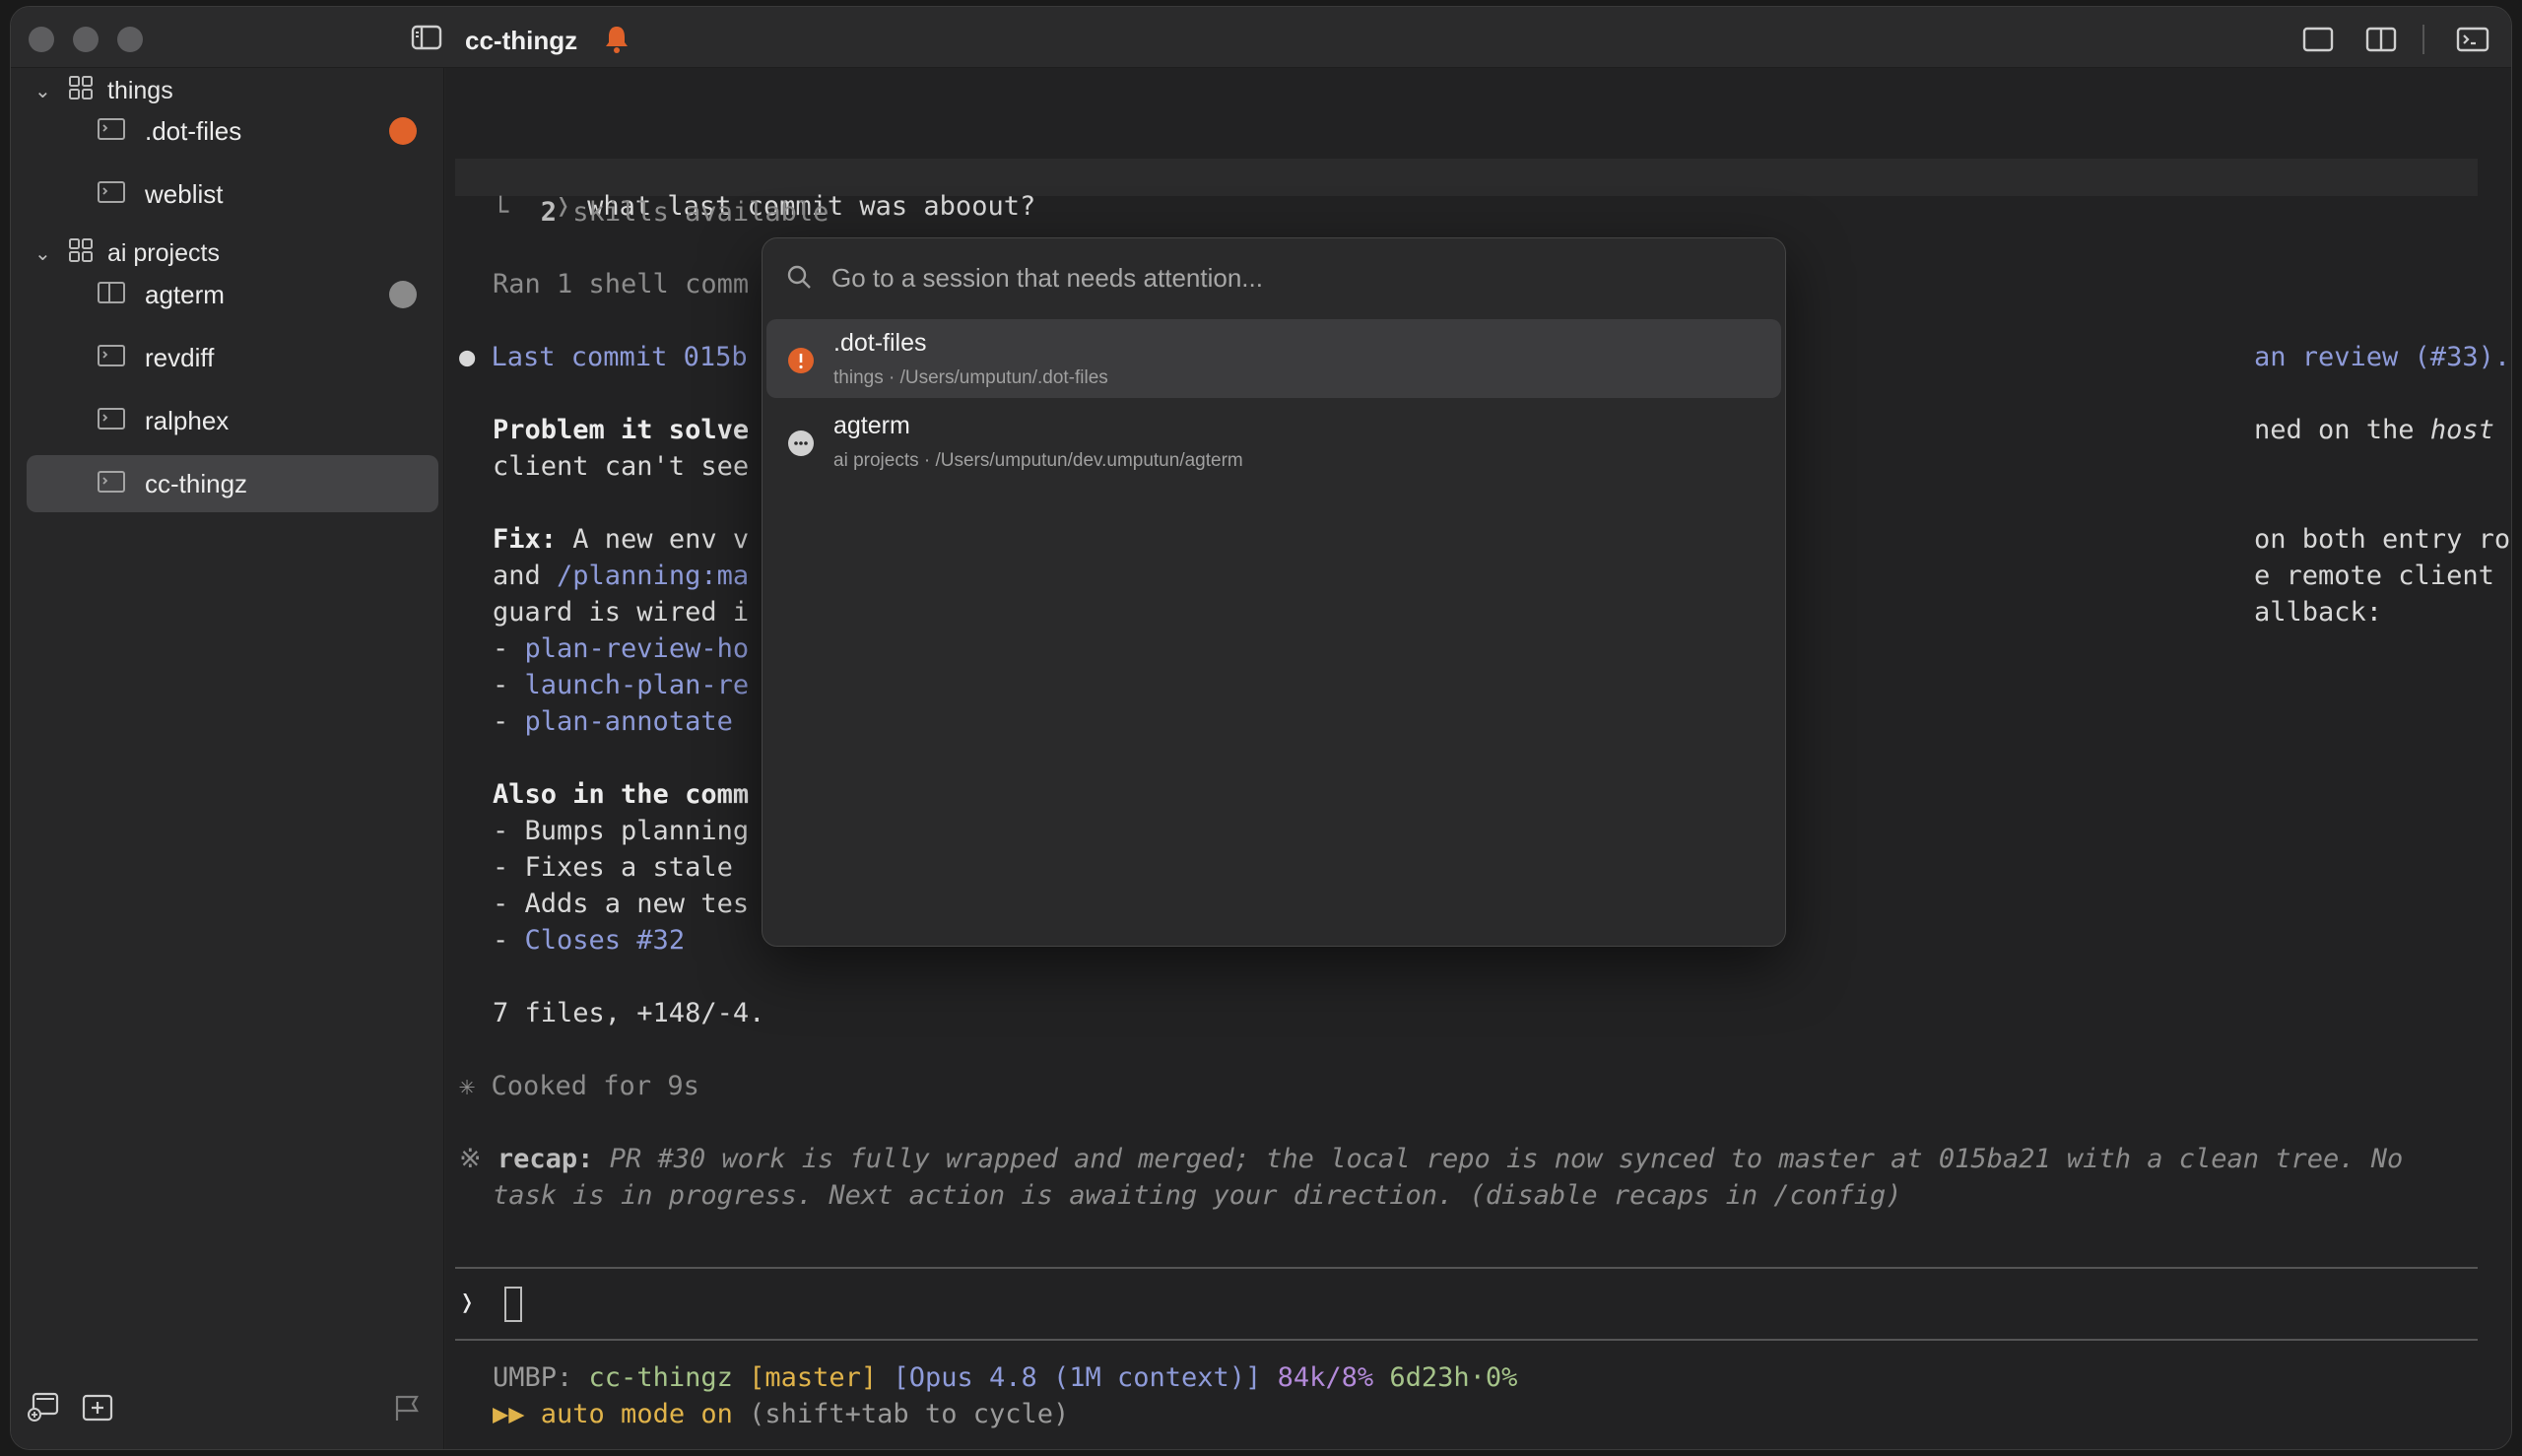  Describe the element at coordinates (660, 1377) in the screenshot. I see `status-dir: cc-thingz` at that location.